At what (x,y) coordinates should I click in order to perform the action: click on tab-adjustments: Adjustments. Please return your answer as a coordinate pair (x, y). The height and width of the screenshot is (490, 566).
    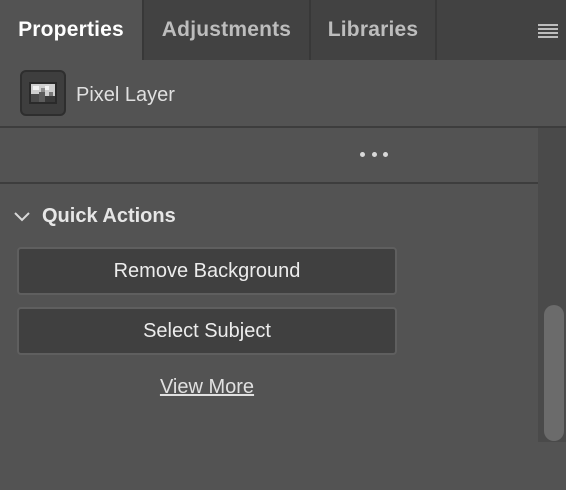
    Looking at the image, I should click on (225, 30).